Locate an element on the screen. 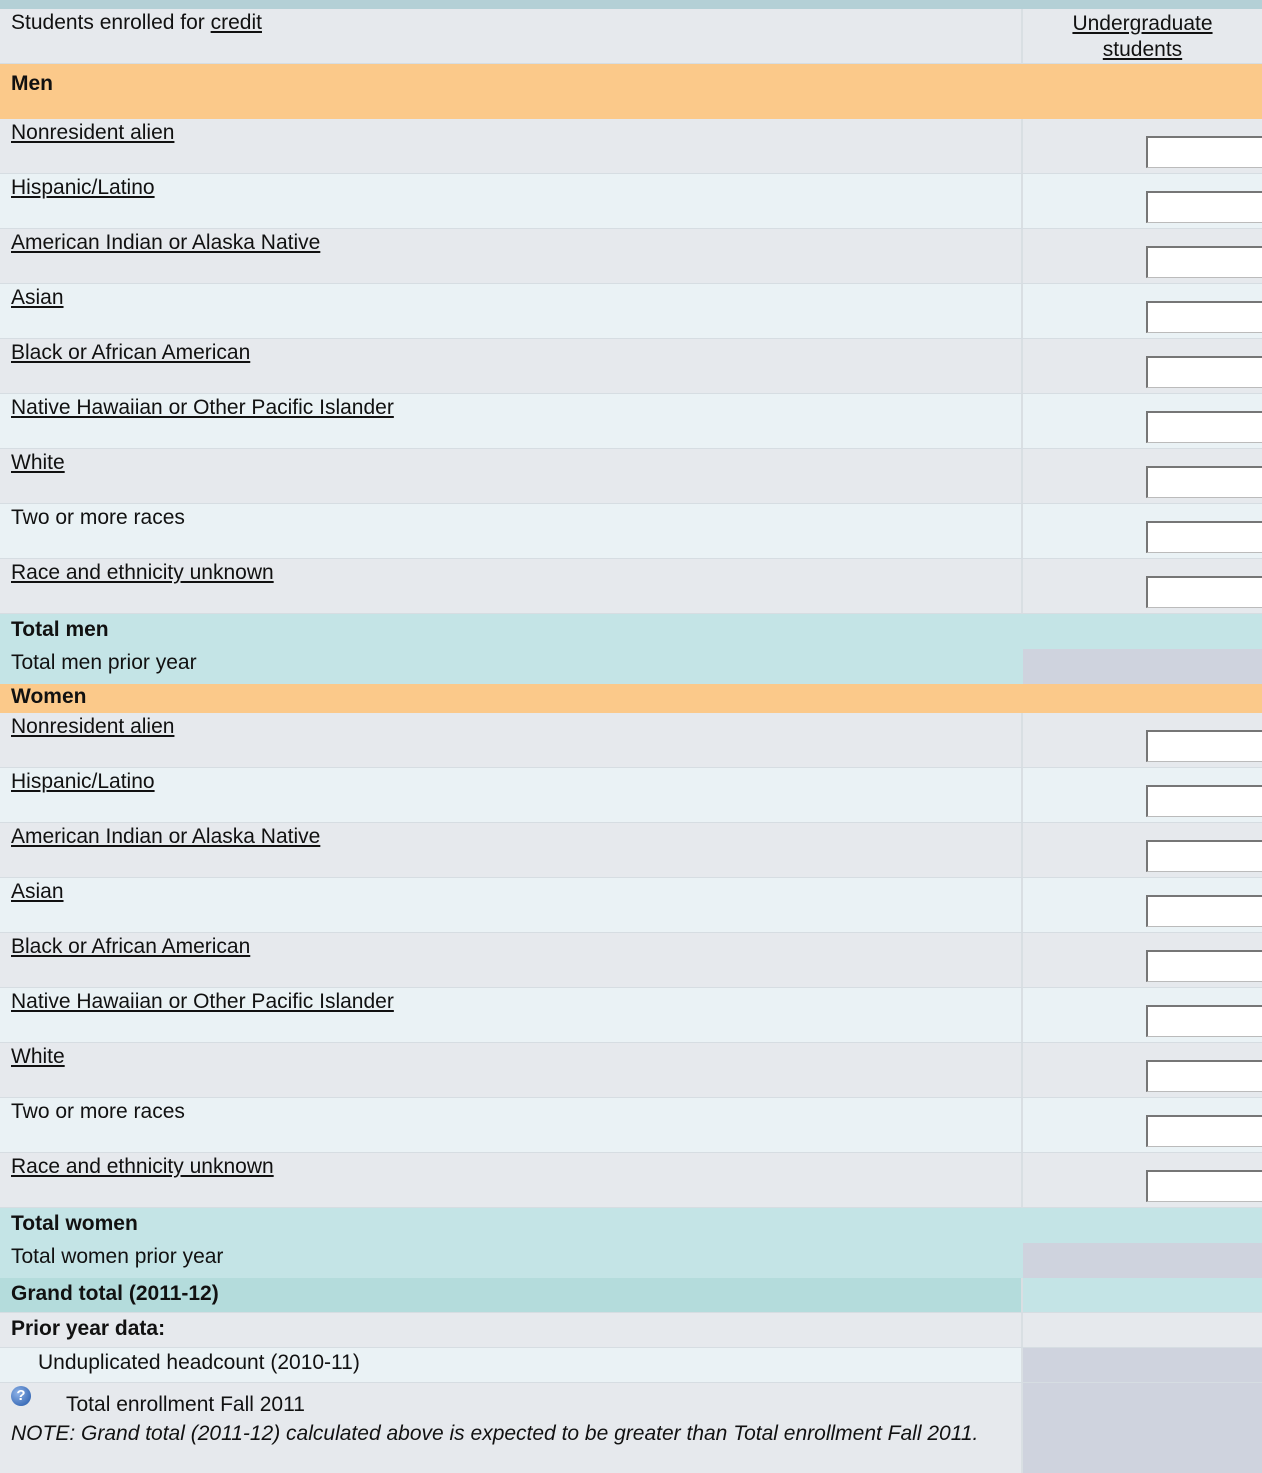  help-icon: ? is located at coordinates (21, 1396).